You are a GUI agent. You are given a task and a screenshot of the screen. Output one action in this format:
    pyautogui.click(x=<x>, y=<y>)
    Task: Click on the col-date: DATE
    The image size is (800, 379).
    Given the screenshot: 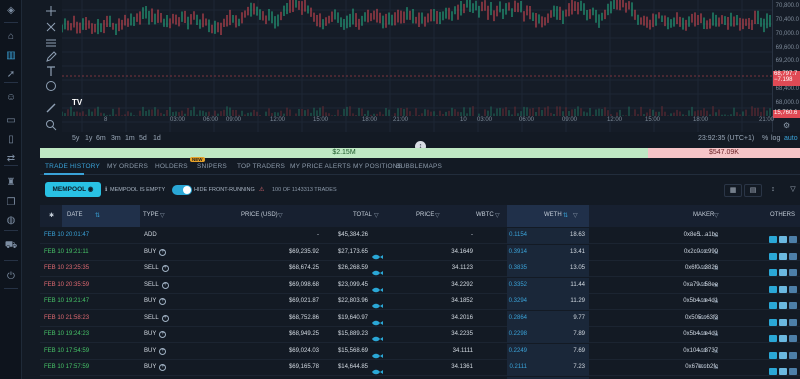 What is the action you would take?
    pyautogui.click(x=75, y=215)
    